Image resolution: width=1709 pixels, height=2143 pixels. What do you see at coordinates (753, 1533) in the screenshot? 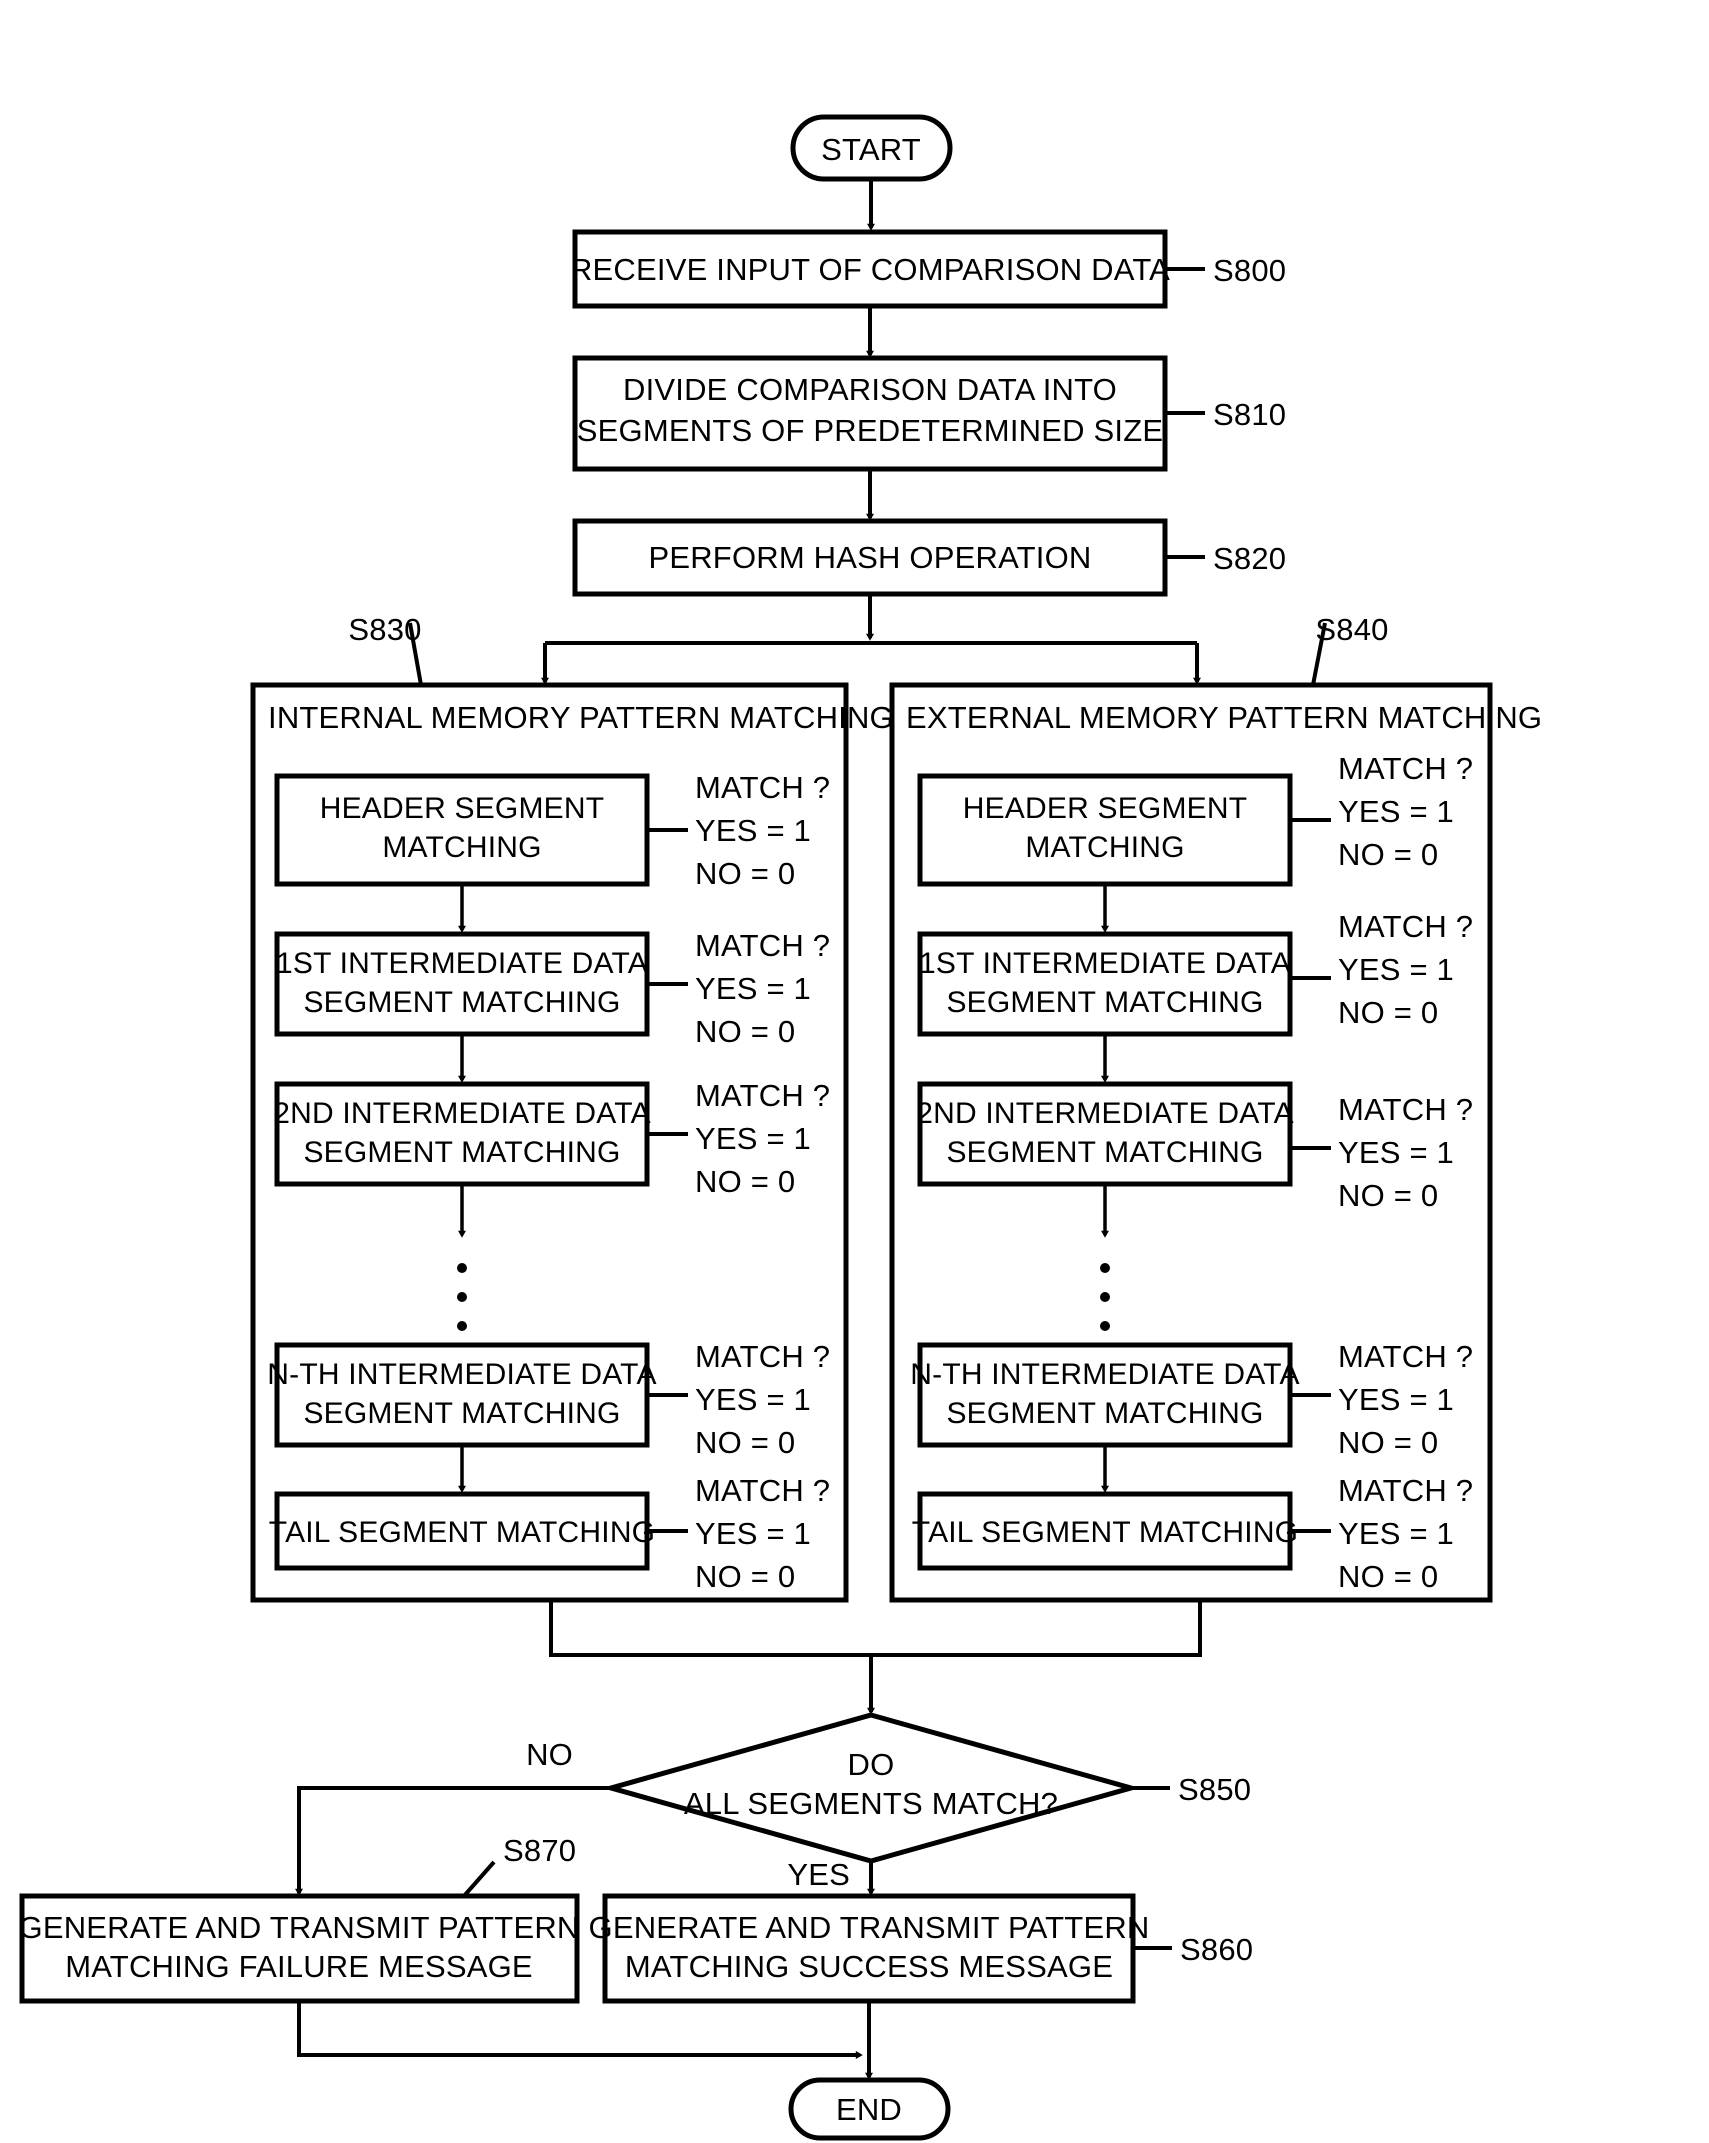
I see `panel-internal-annot-5-yes: YES = 1` at bounding box center [753, 1533].